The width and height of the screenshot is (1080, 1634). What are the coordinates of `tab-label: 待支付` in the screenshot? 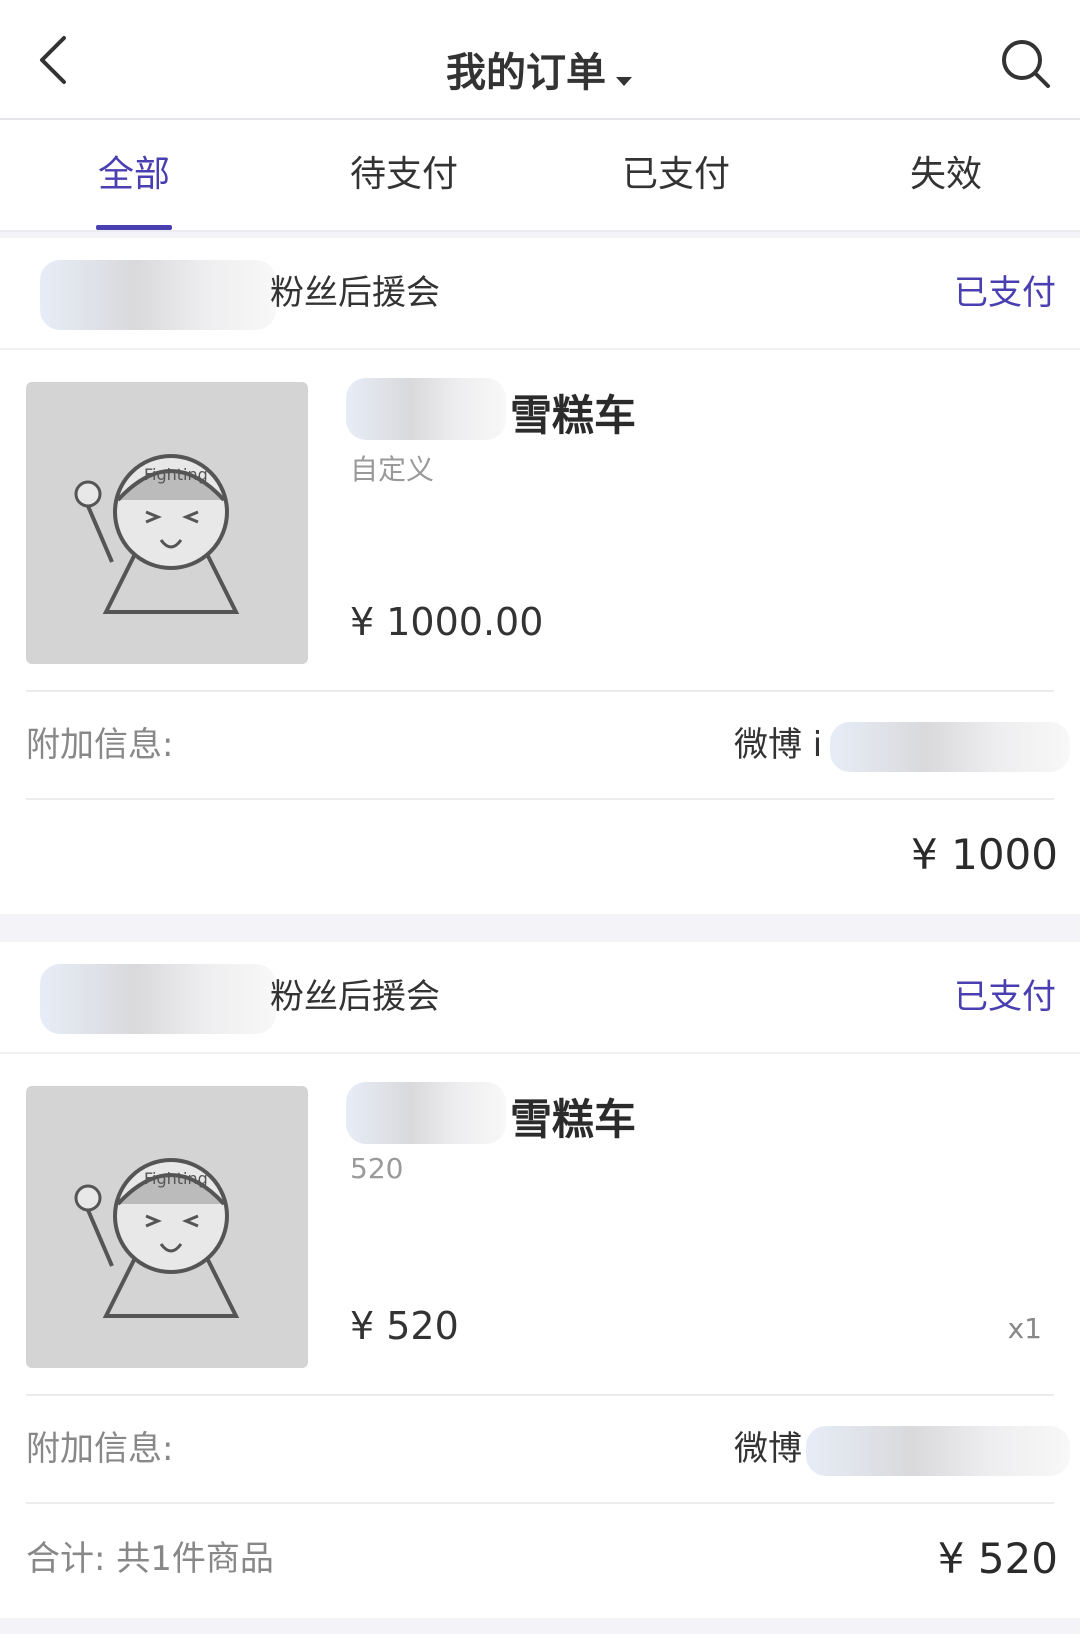 It's located at (403, 174).